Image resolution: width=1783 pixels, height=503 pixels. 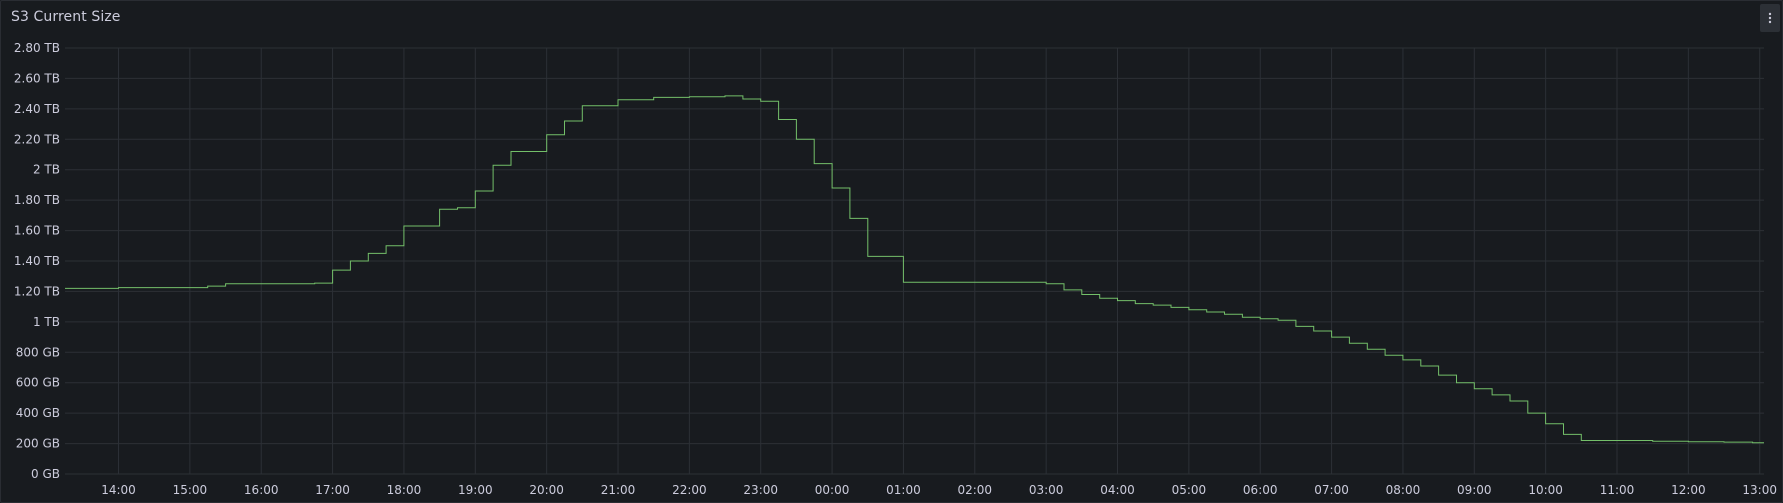 I want to click on x-tick-label: 00:00, so click(x=832, y=490).